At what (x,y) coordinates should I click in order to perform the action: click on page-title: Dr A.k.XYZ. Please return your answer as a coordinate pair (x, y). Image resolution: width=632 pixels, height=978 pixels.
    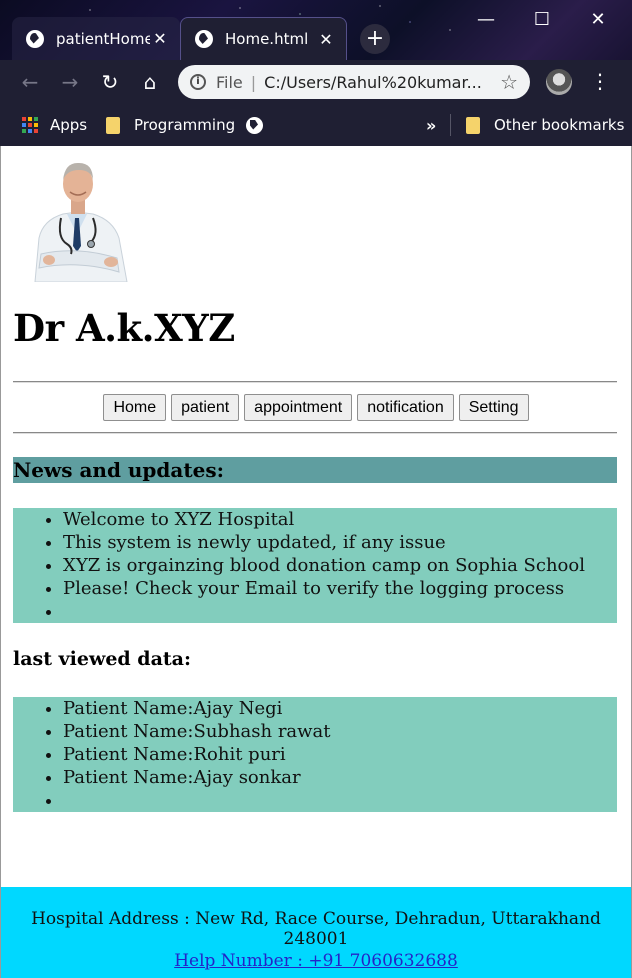
    Looking at the image, I should click on (124, 328).